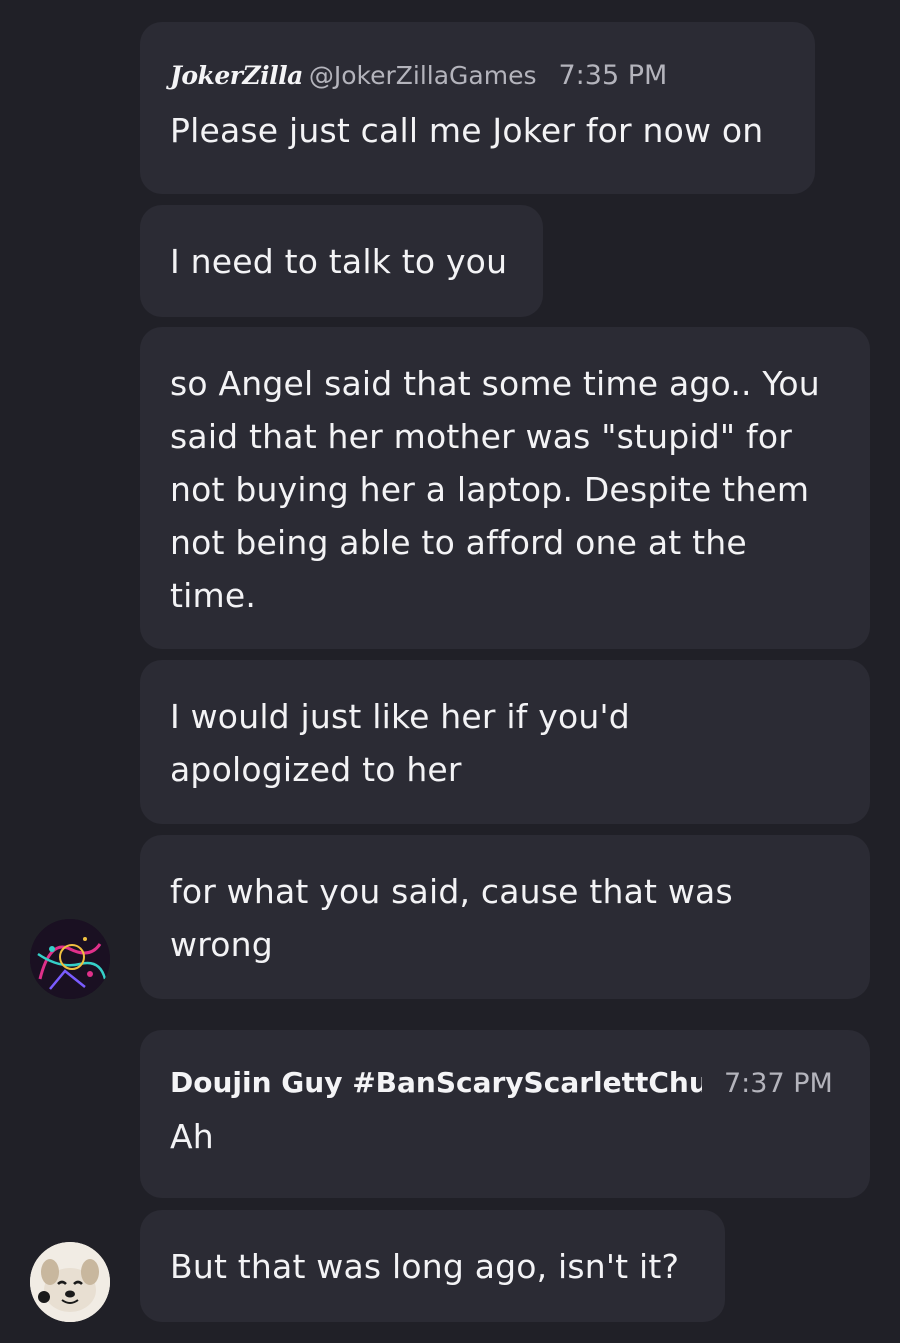 The width and height of the screenshot is (900, 1343). I want to click on message-header: JokerZilla @JokerZillaGames 7:35 PM, so click(477, 78).